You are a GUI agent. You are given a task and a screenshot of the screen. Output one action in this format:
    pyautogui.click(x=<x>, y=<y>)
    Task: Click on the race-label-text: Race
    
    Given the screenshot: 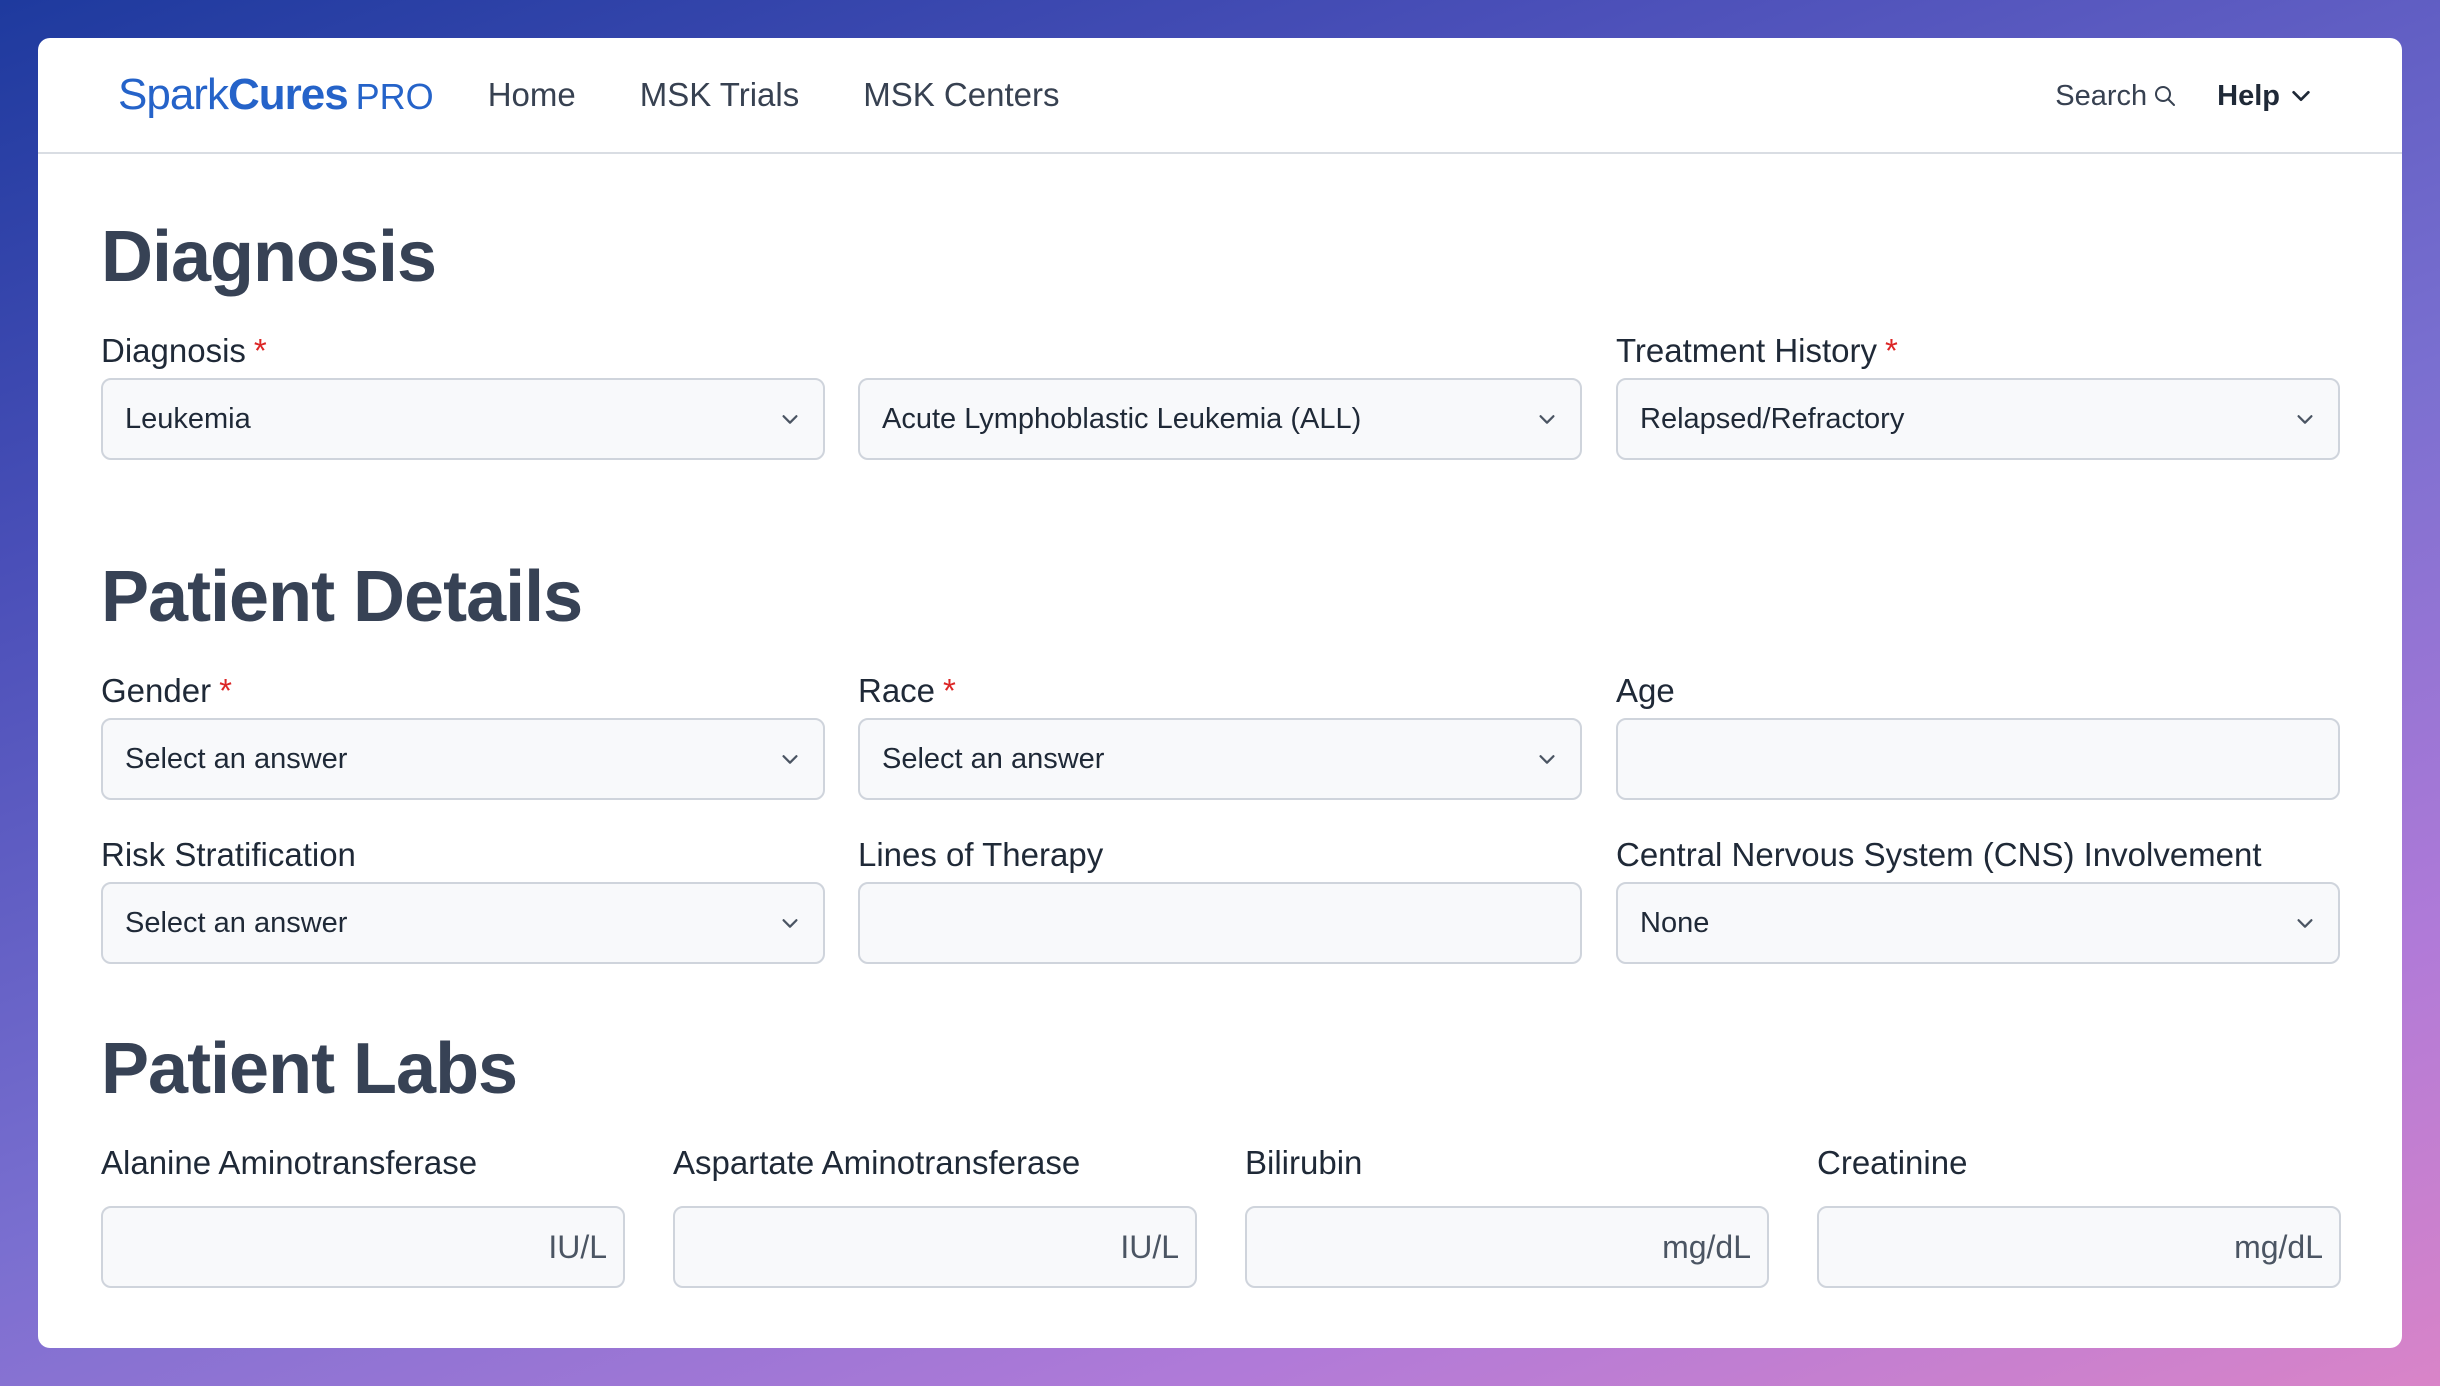 What is the action you would take?
    pyautogui.click(x=897, y=690)
    